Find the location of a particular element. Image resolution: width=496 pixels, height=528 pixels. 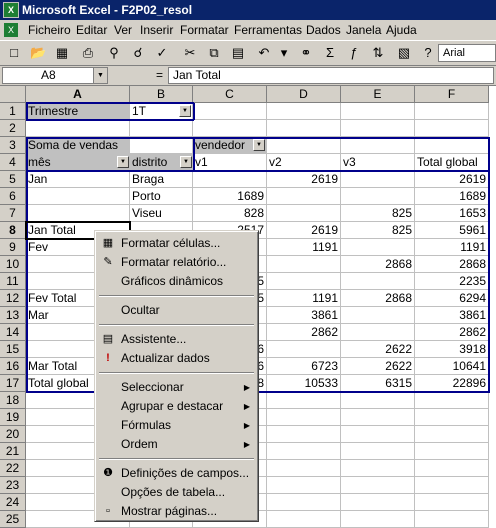

cell-e1 is located at coordinates (378, 111).